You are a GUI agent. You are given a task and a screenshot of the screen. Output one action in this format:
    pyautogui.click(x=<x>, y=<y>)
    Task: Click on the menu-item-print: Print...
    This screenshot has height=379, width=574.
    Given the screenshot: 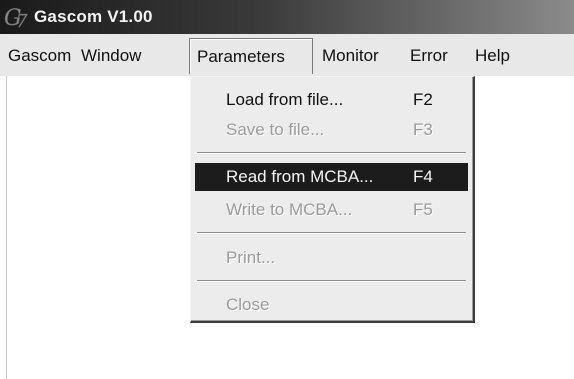 What is the action you would take?
    pyautogui.click(x=331, y=258)
    